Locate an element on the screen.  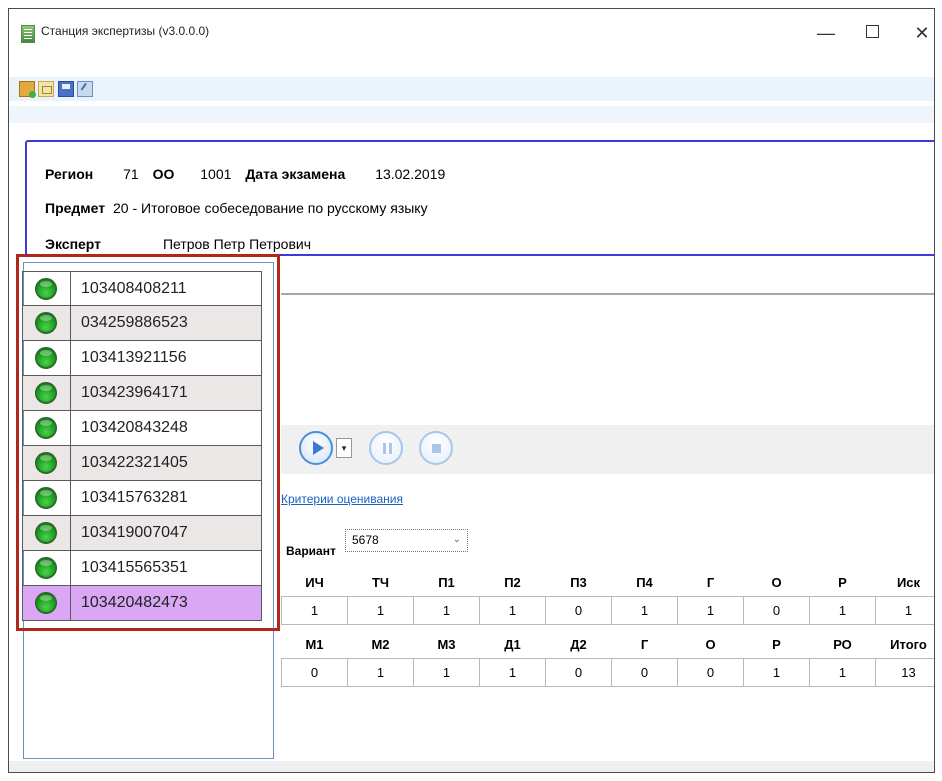
variant-label: Вариант is located at coordinates (311, 551).